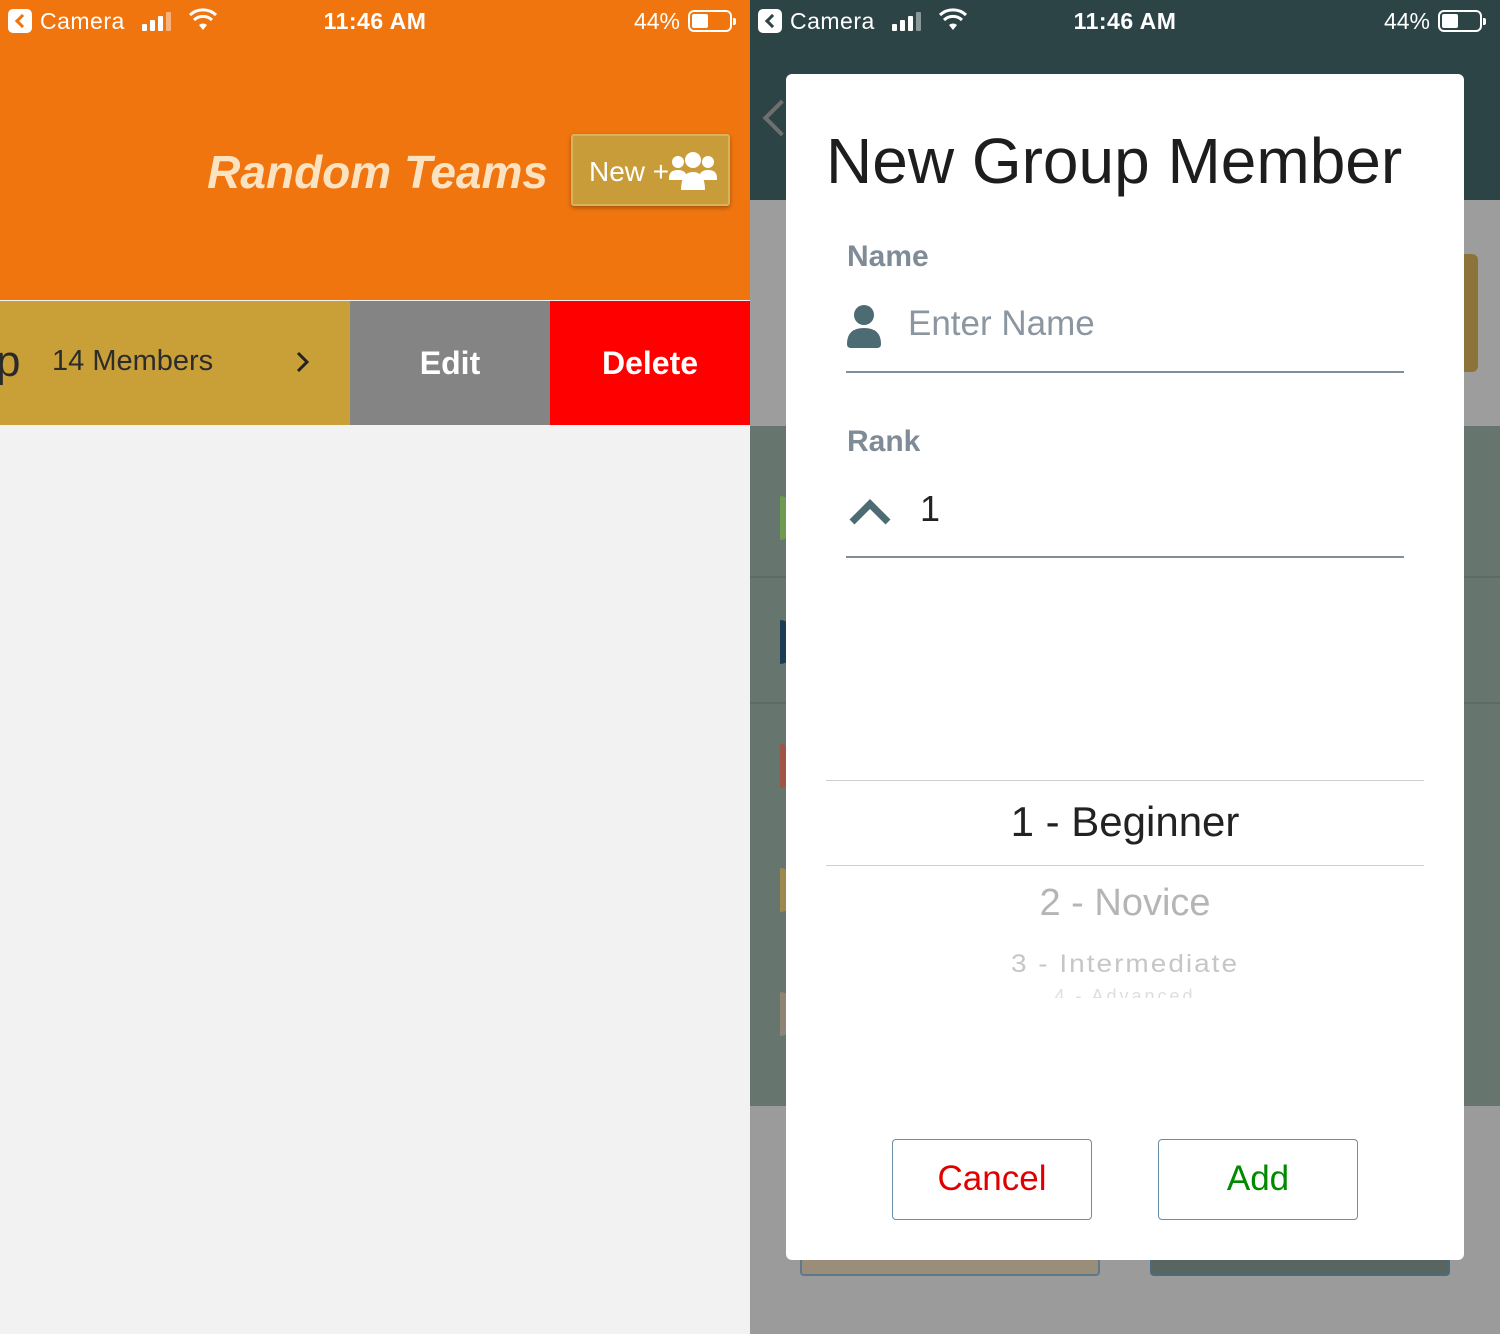 This screenshot has width=1500, height=1334. Describe the element at coordinates (930, 509) in the screenshot. I see `rank-value: 1` at that location.